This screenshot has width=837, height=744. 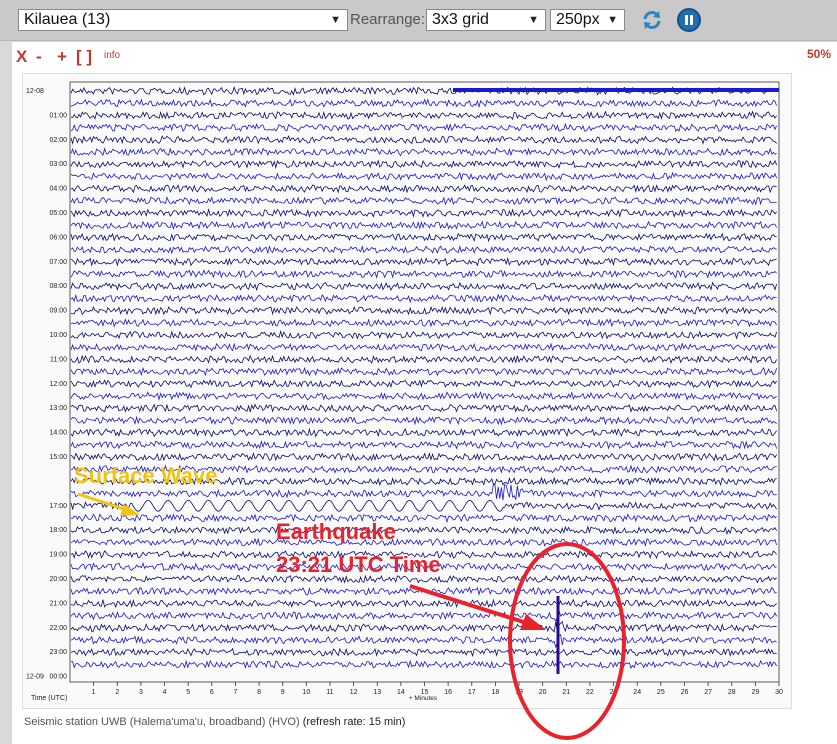 I want to click on grid-select-value: 3x3 grid, so click(x=460, y=19).